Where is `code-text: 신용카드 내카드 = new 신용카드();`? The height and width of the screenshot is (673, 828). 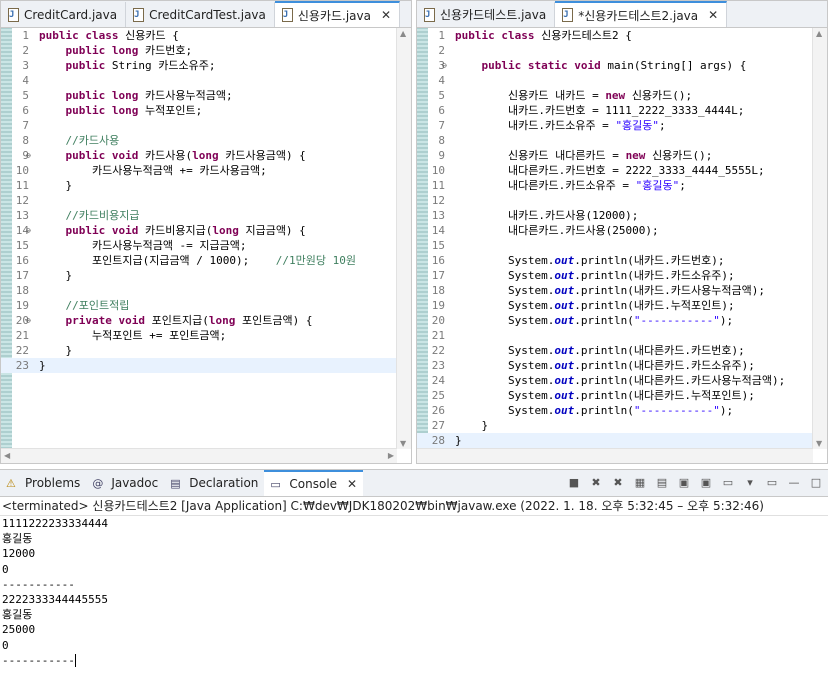
code-text: 신용카드 내카드 = new 신용카드(); is located at coordinates (573, 95).